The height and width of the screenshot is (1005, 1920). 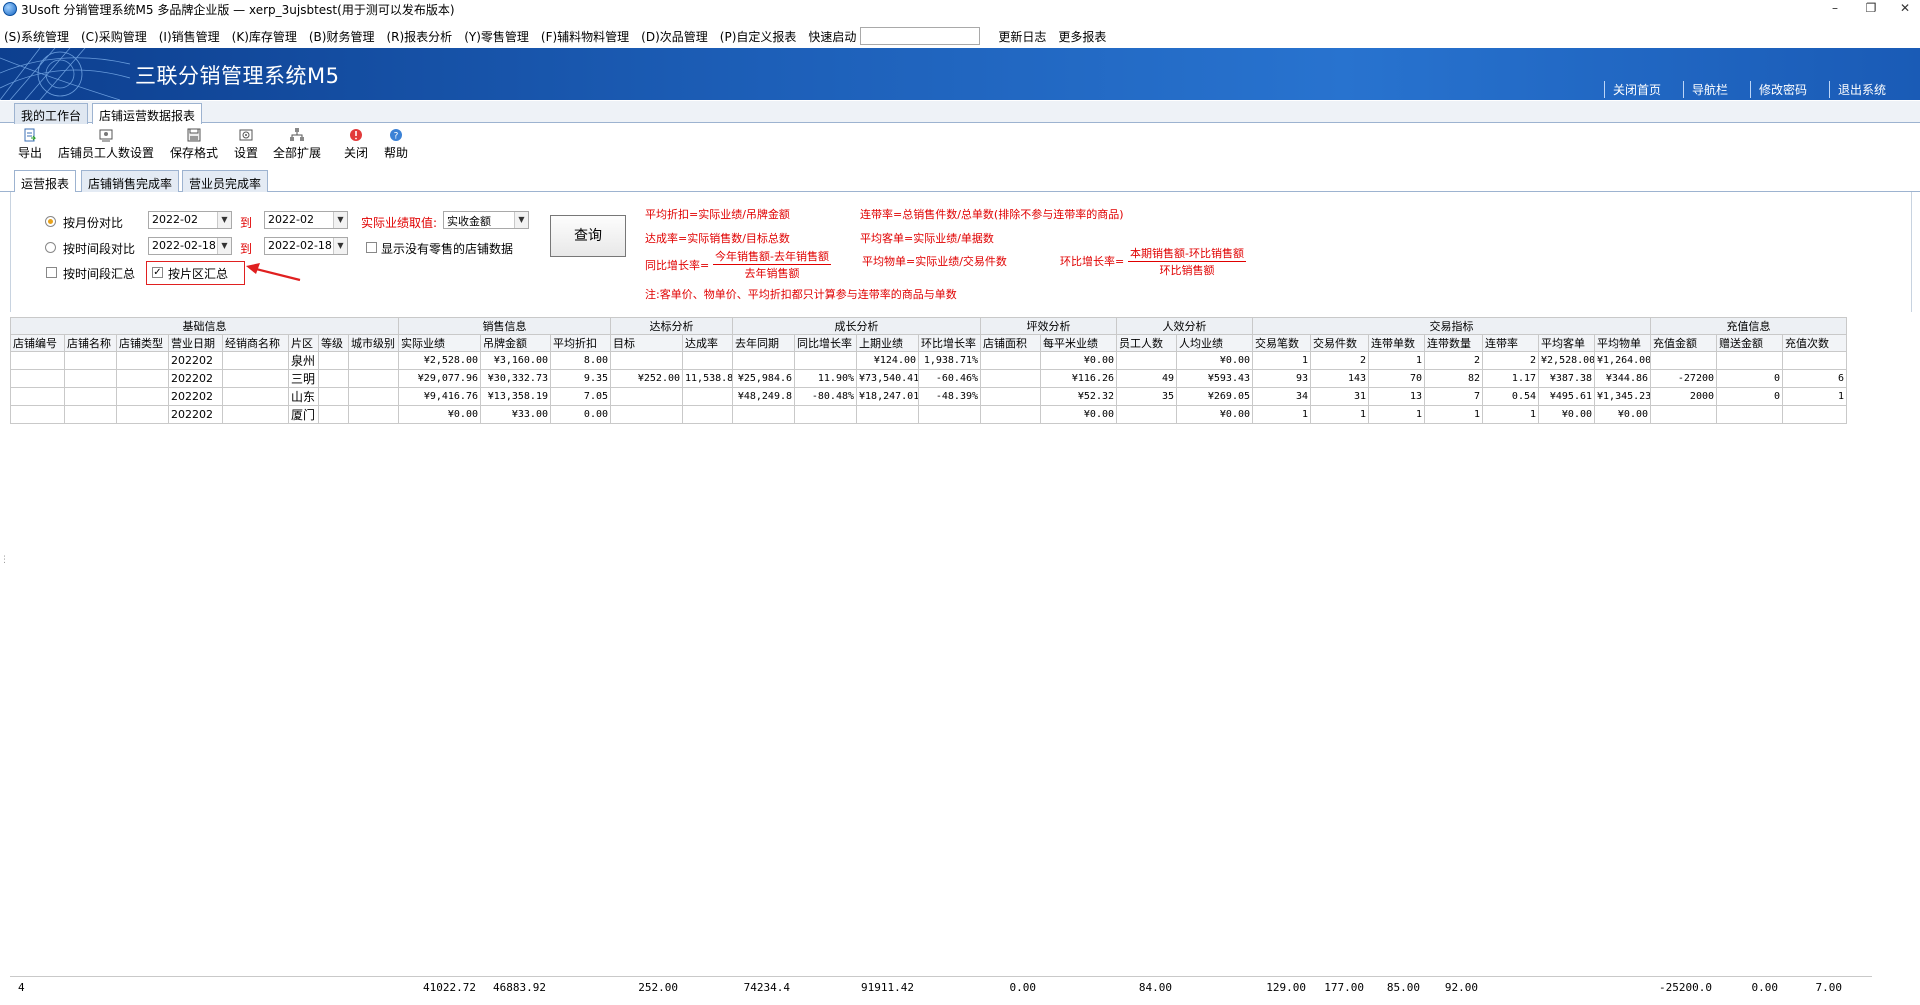 I want to click on close-window-button: ✕, so click(x=1905, y=9).